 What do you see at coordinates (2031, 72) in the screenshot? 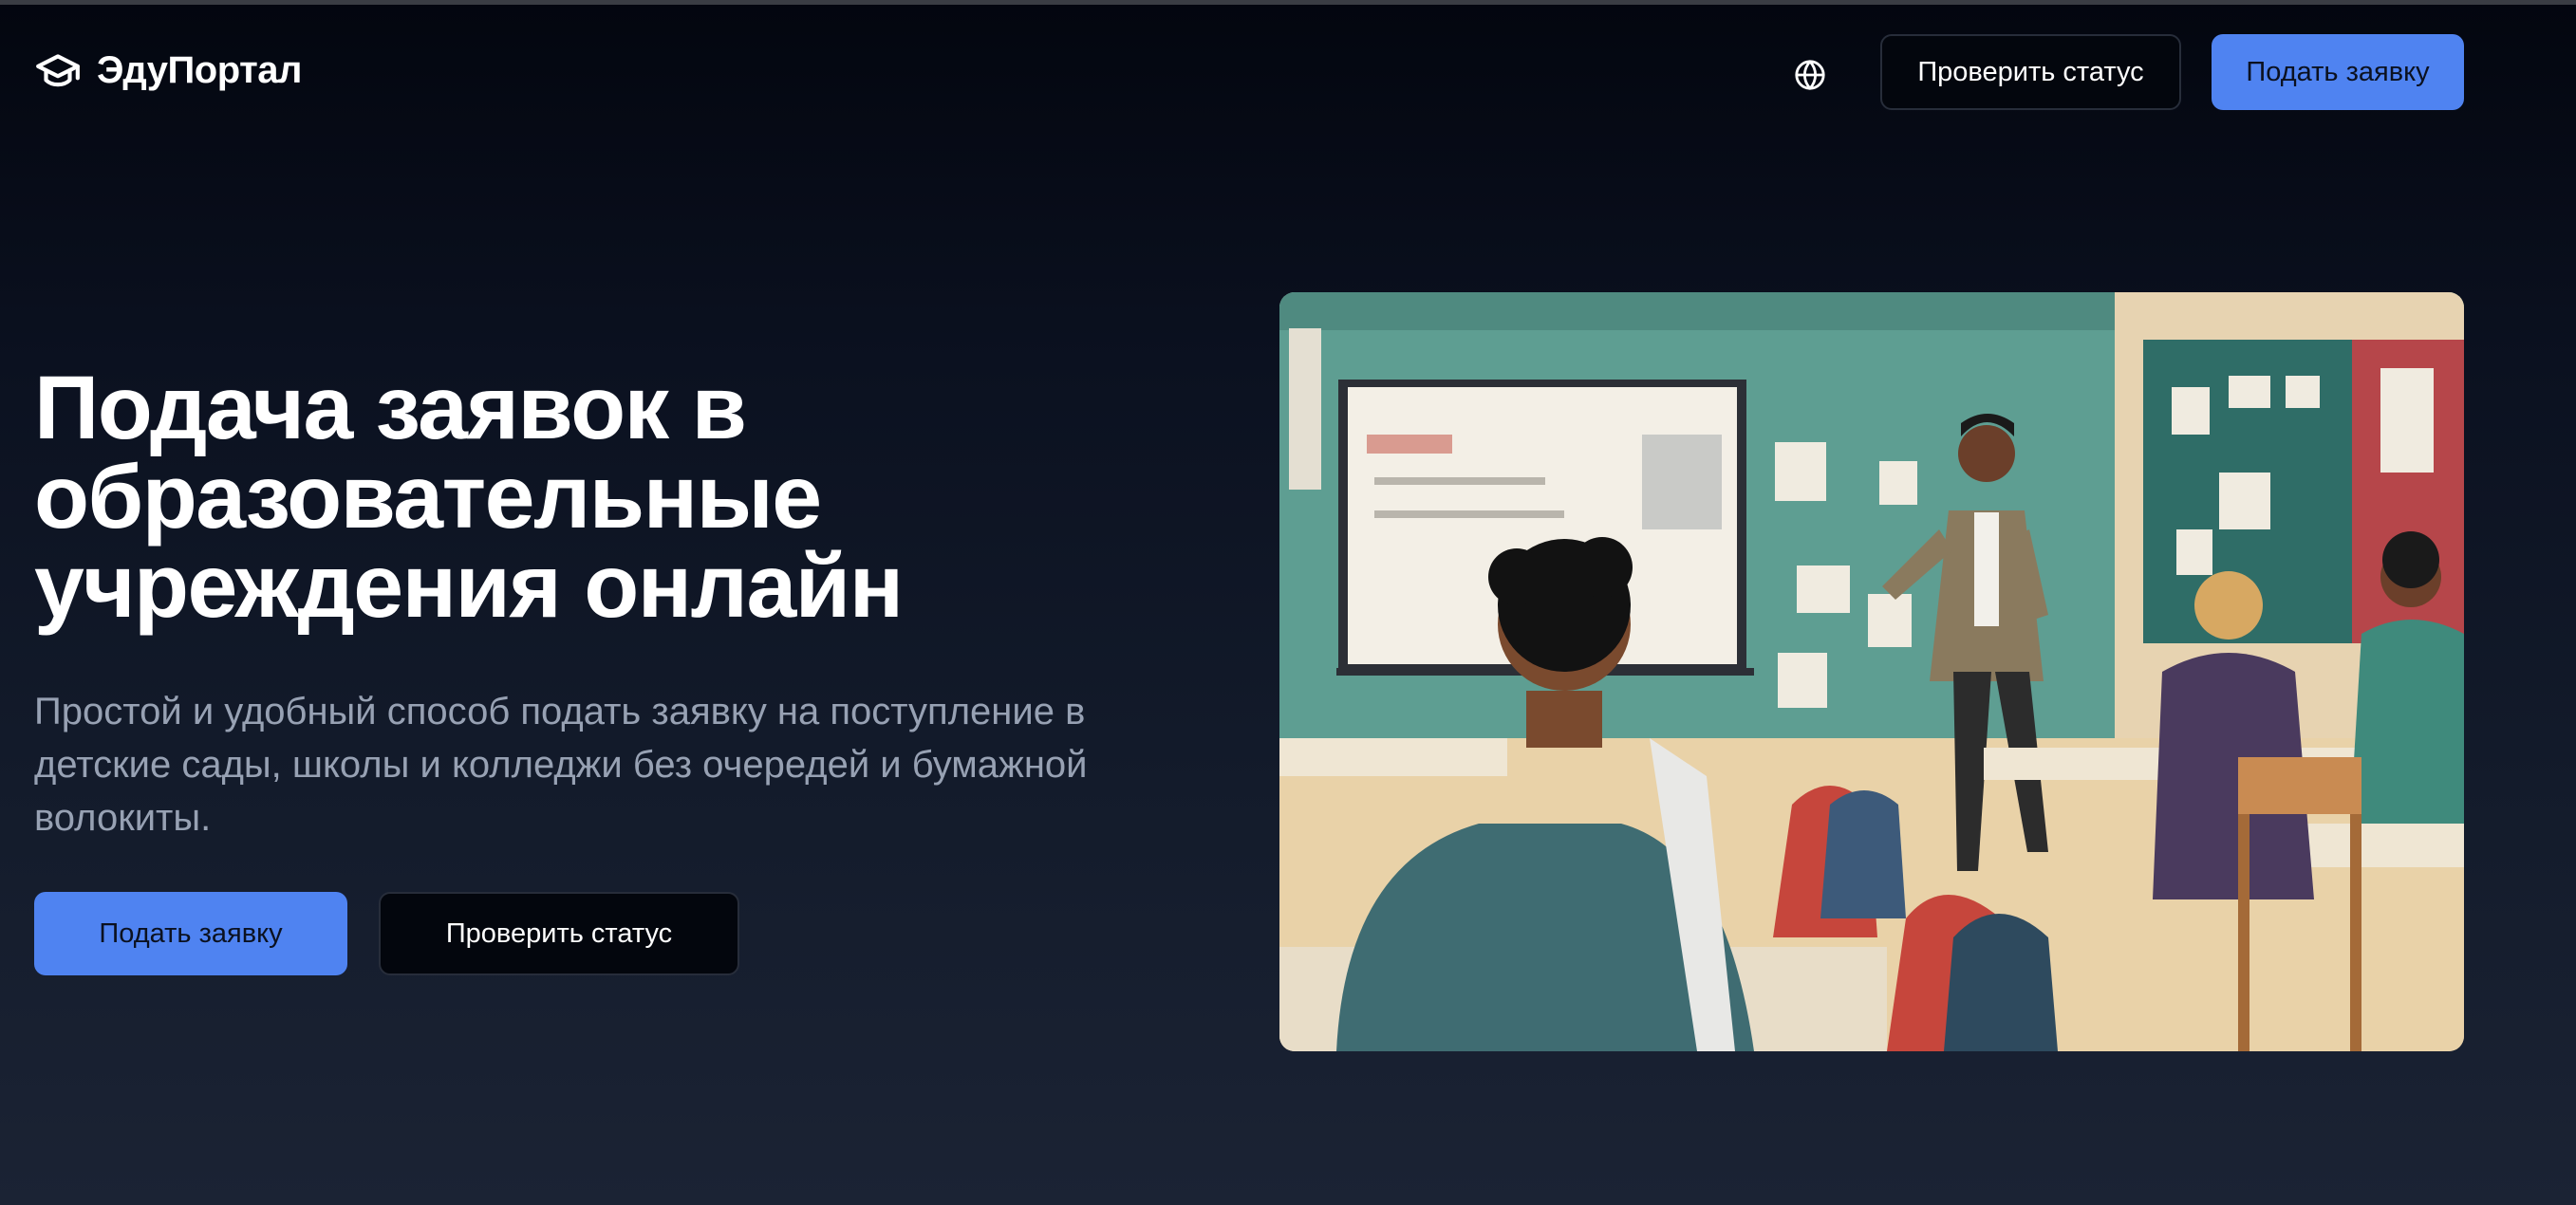
I see `header-check-status-button: Проверить статус` at bounding box center [2031, 72].